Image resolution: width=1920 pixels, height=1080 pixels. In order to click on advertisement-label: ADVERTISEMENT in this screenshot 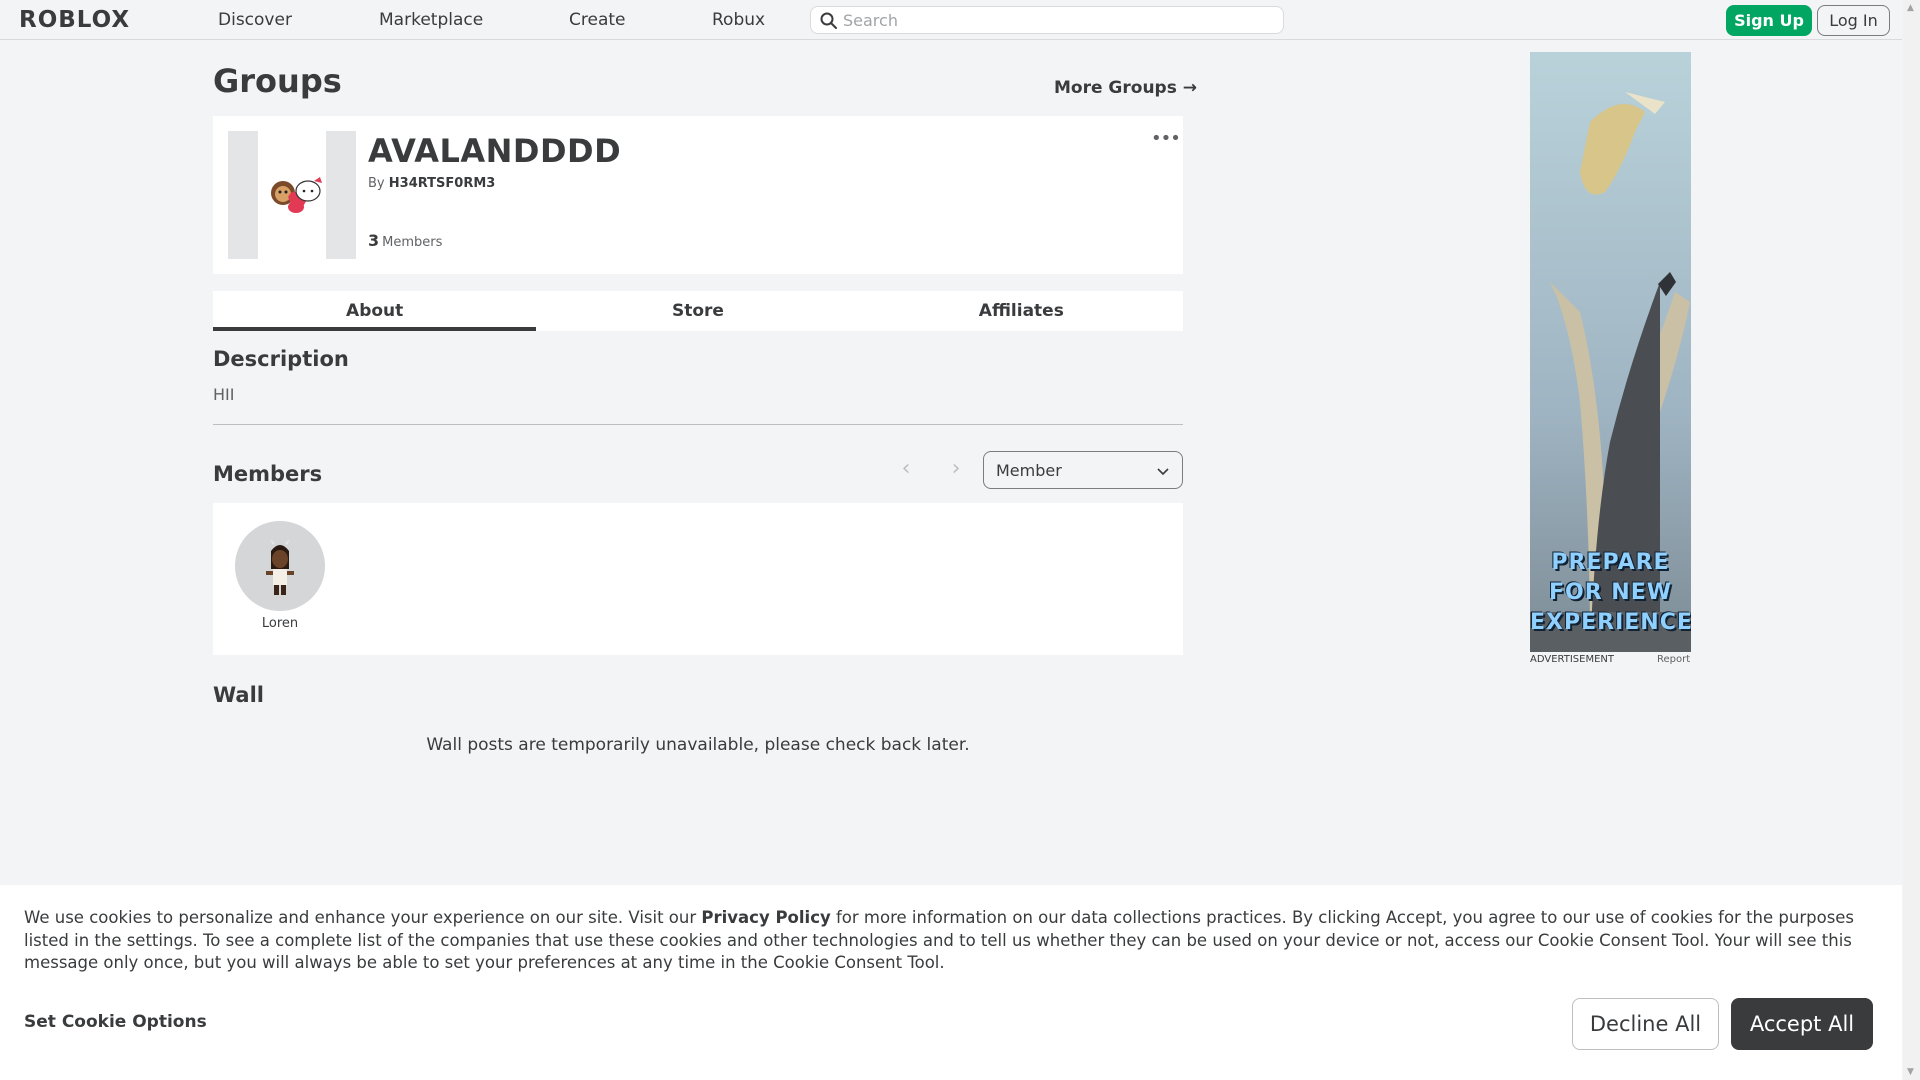, I will do `click(1572, 659)`.